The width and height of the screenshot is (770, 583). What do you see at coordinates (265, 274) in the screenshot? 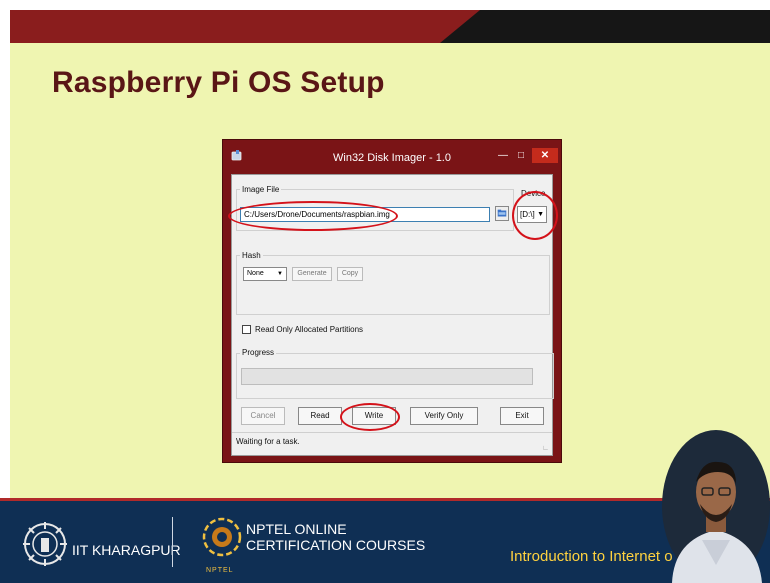
I see `hash-select: None ▼` at bounding box center [265, 274].